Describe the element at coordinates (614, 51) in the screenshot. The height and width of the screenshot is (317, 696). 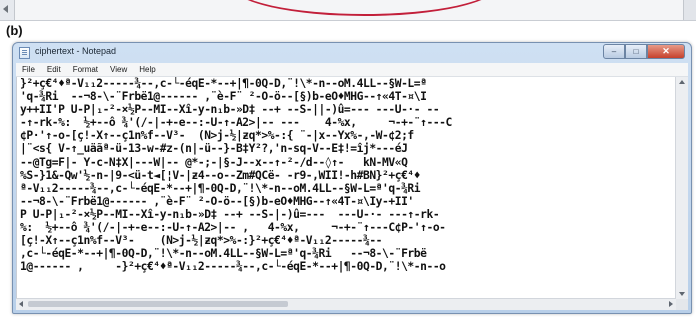
I see `minimize-button: –` at that location.